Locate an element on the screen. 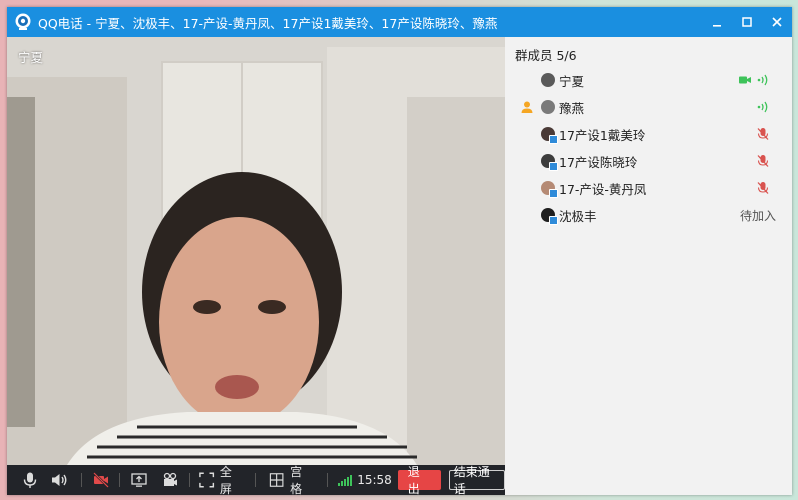 Image resolution: width=798 pixels, height=500 pixels. member-count-header: 群成员 5/6 is located at coordinates (546, 55).